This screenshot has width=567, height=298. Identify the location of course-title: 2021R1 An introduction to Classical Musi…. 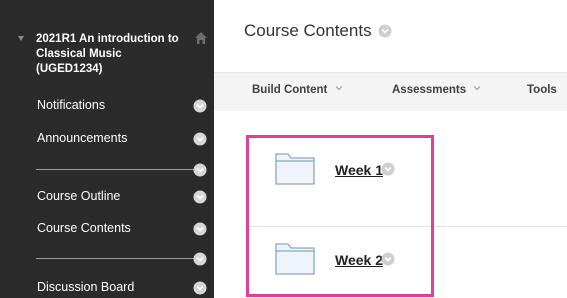
(112, 54).